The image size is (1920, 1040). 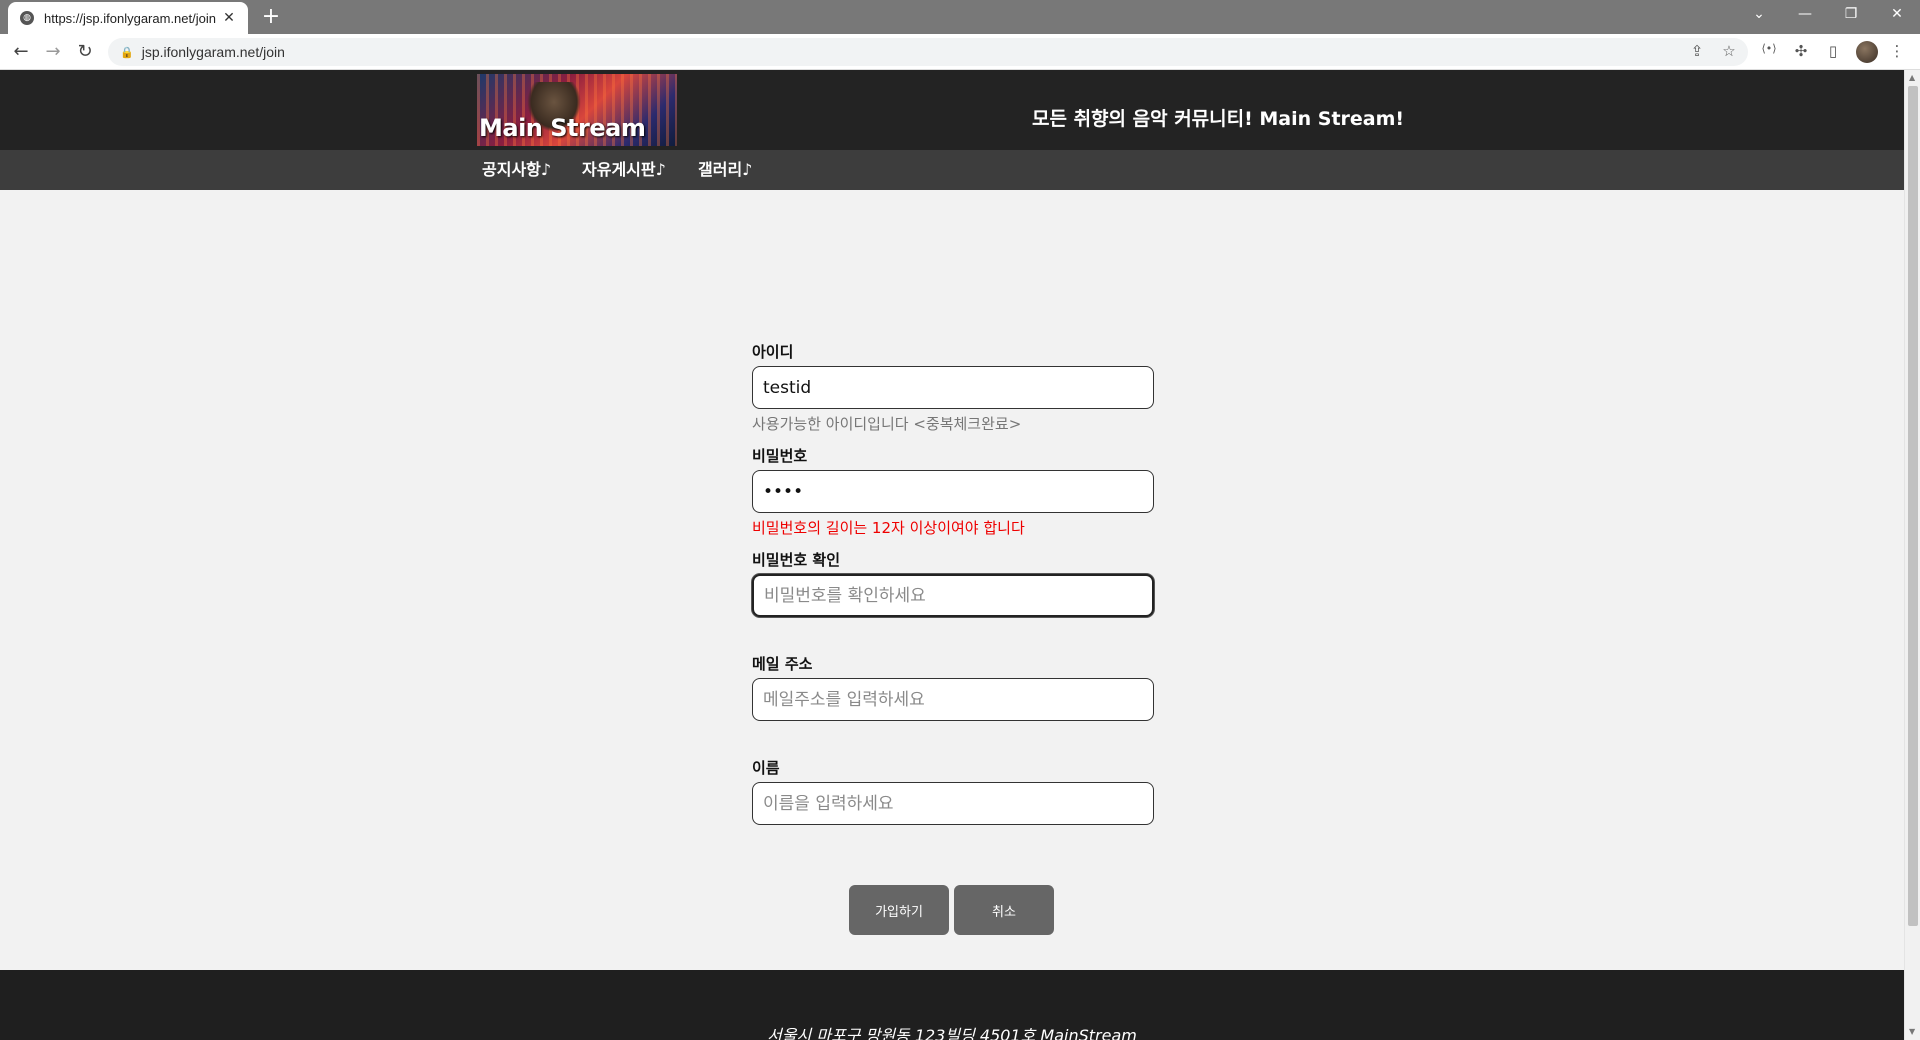 What do you see at coordinates (1851, 14) in the screenshot?
I see `restore-button: ❐` at bounding box center [1851, 14].